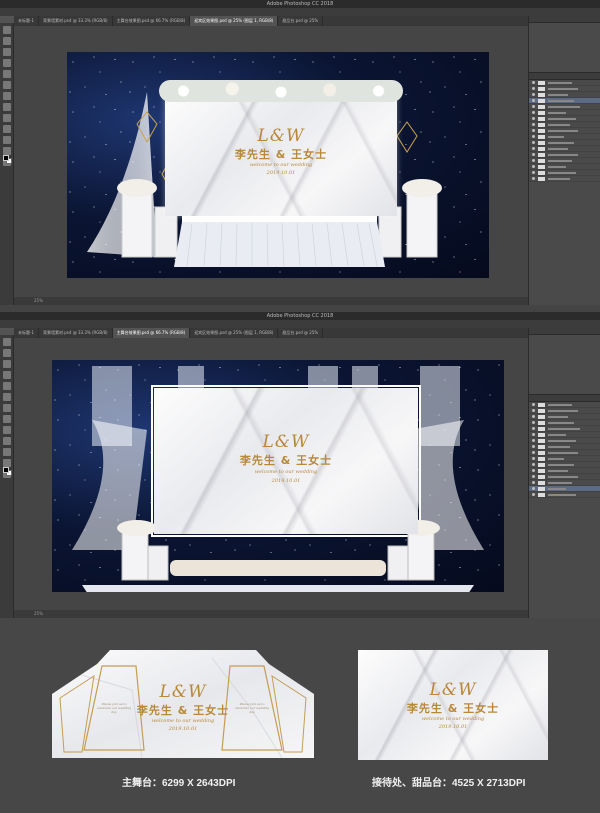 The height and width of the screenshot is (813, 600). Describe the element at coordinates (453, 727) in the screenshot. I see `reception-date: 2019.10.01` at that location.